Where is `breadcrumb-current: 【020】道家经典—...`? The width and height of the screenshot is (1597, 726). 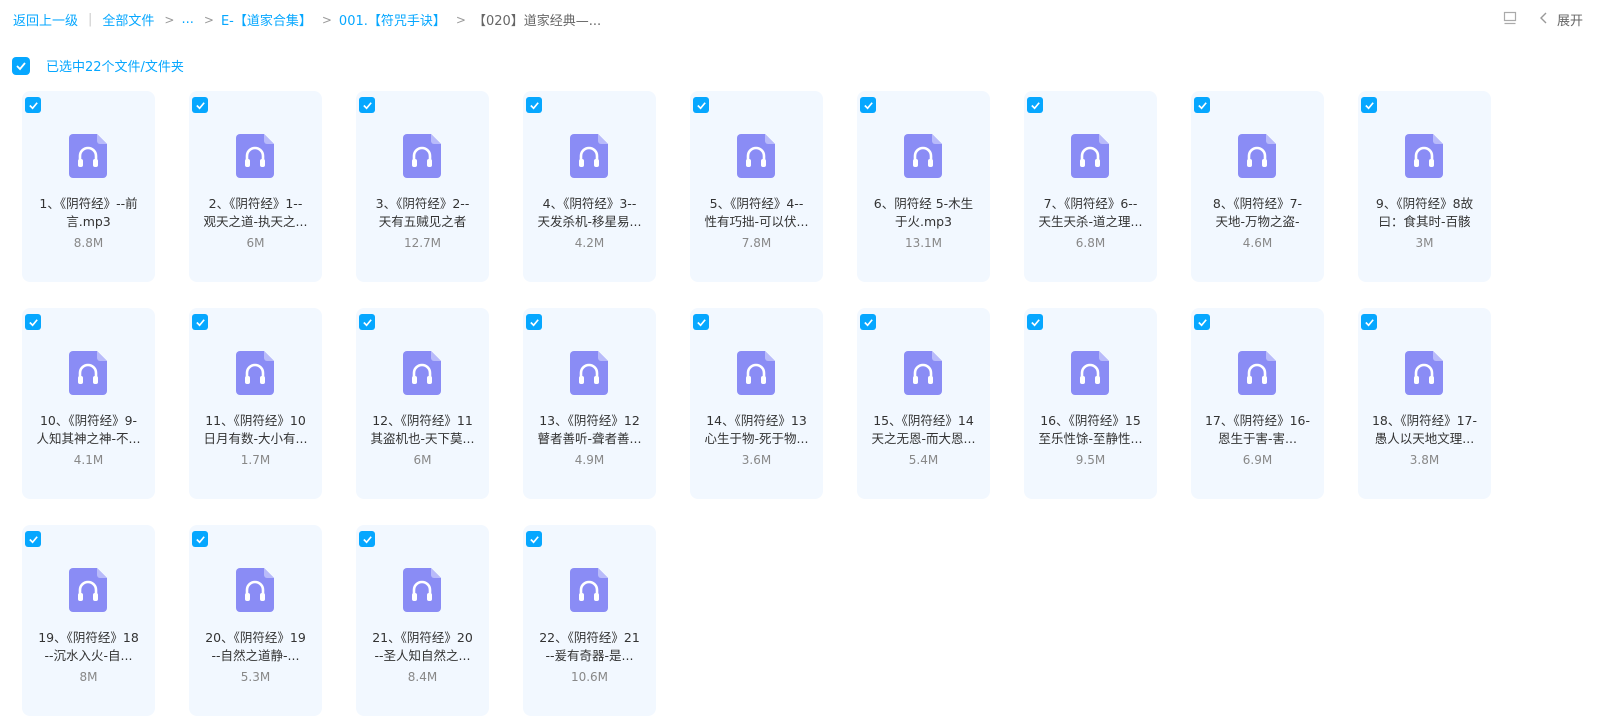
breadcrumb-current: 【020】道家经典—... is located at coordinates (537, 21).